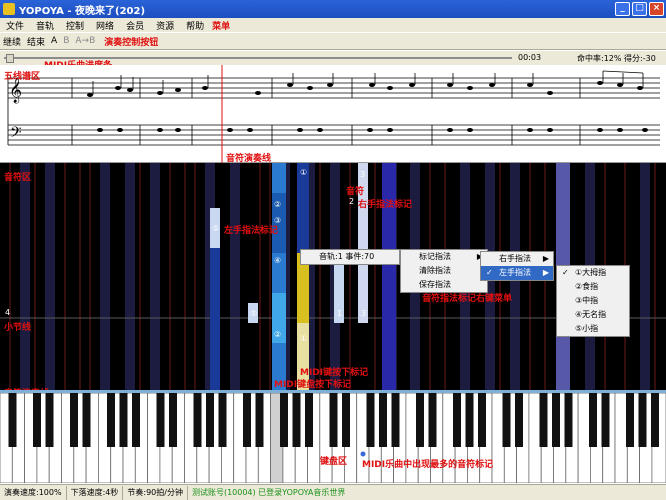  I want to click on menu-item-ring: ④无名指, so click(593, 315).